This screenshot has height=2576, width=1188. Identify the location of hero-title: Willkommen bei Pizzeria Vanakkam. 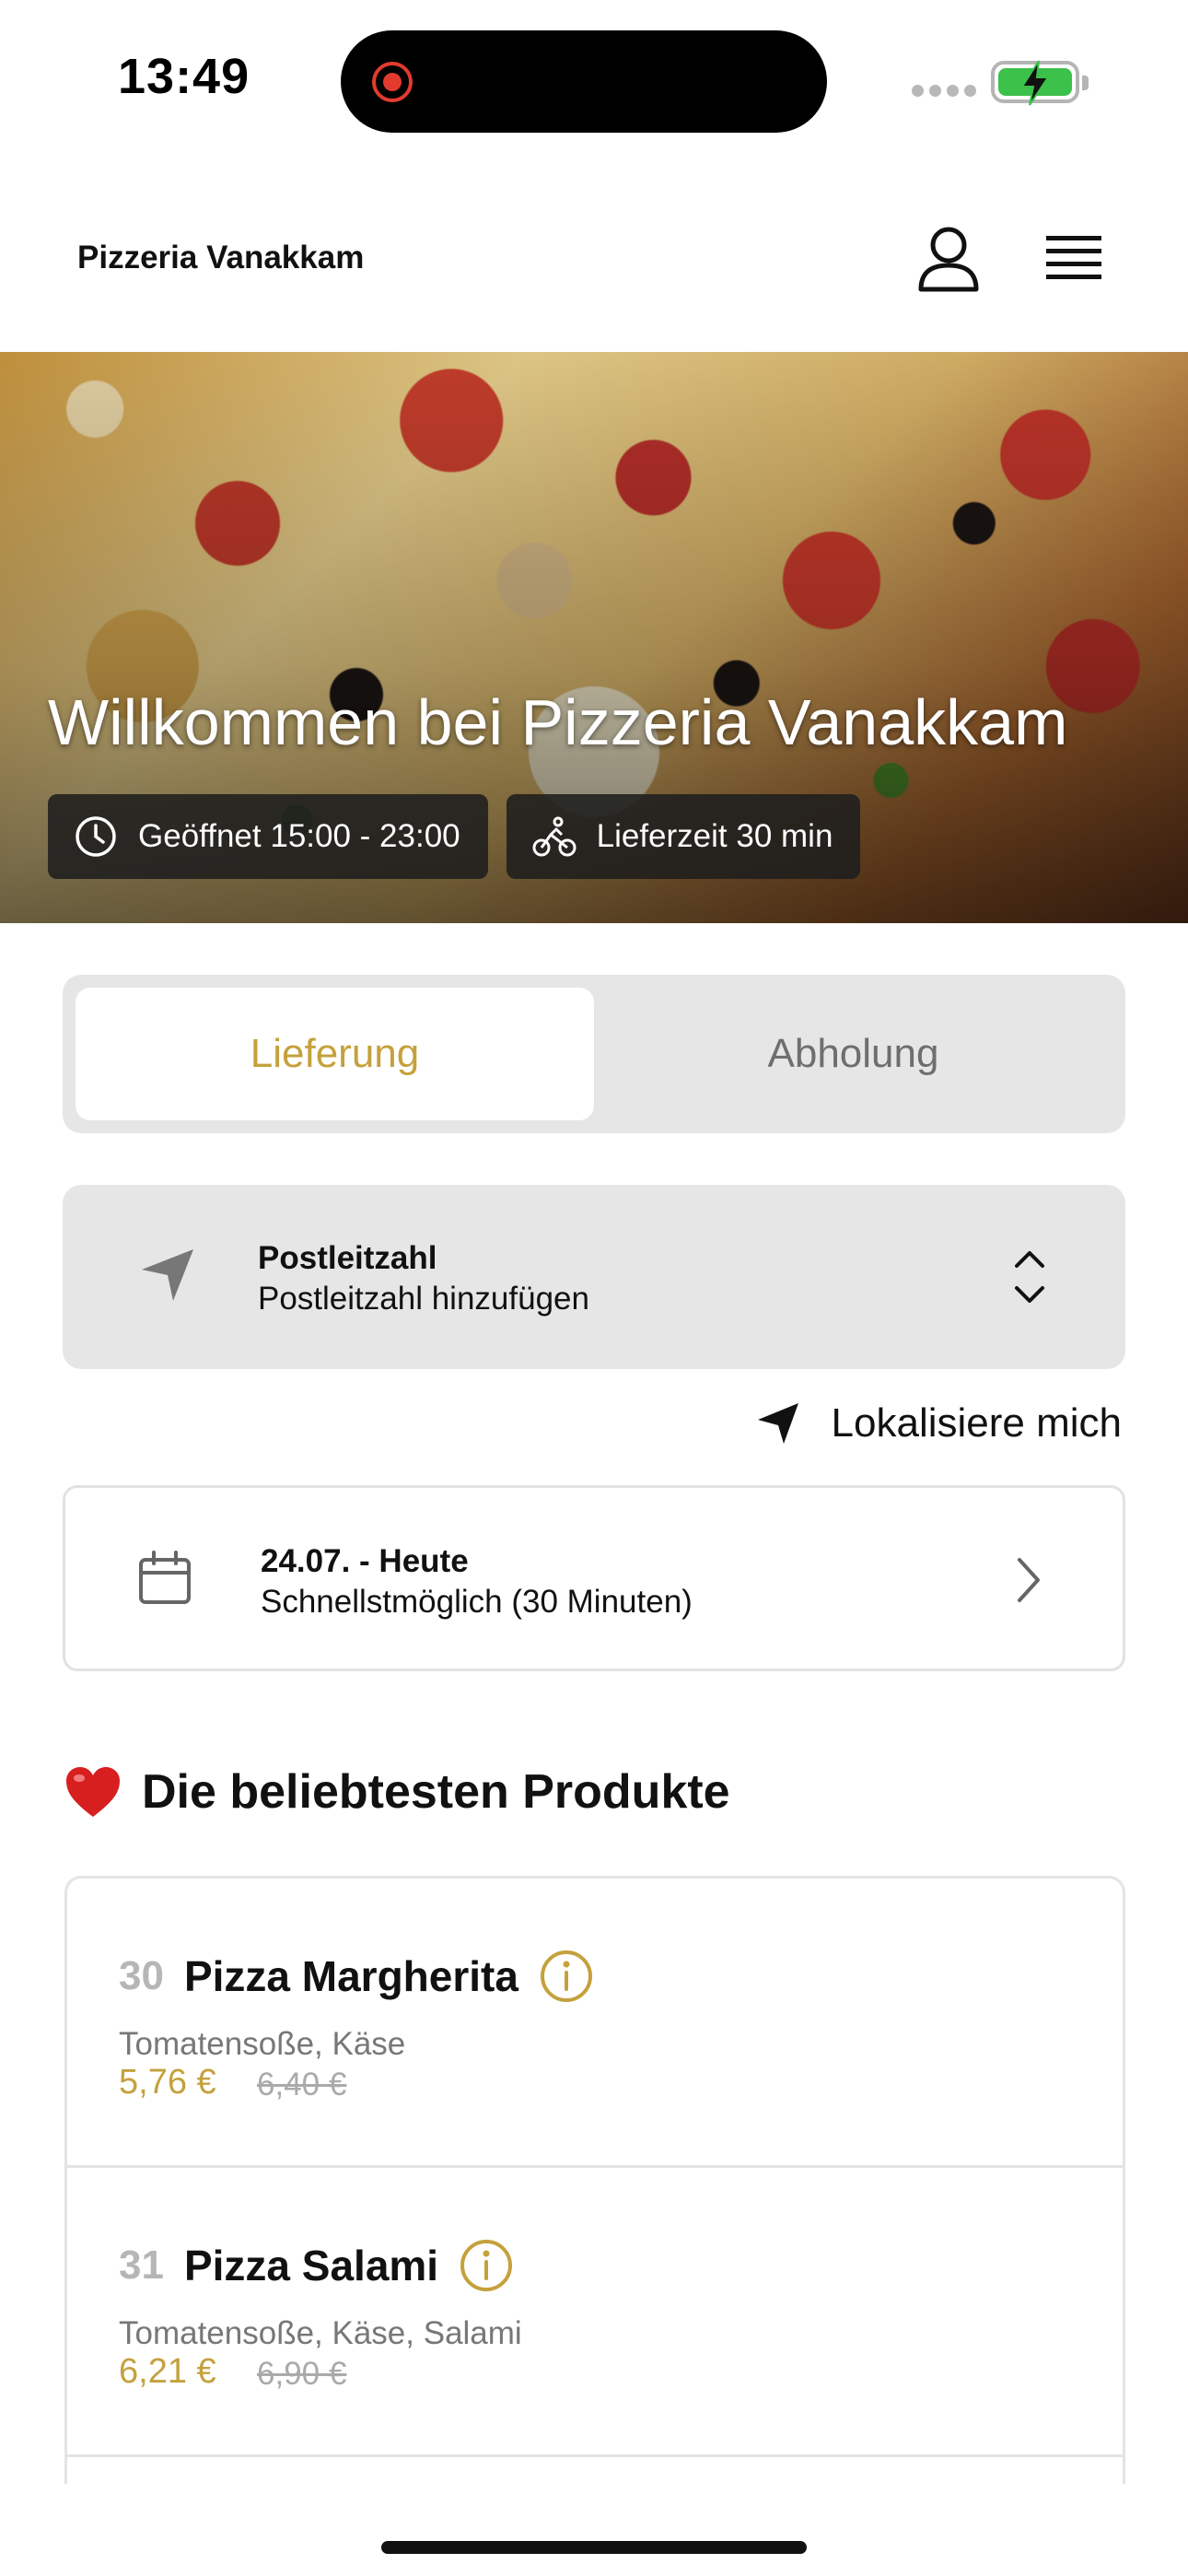
(558, 722).